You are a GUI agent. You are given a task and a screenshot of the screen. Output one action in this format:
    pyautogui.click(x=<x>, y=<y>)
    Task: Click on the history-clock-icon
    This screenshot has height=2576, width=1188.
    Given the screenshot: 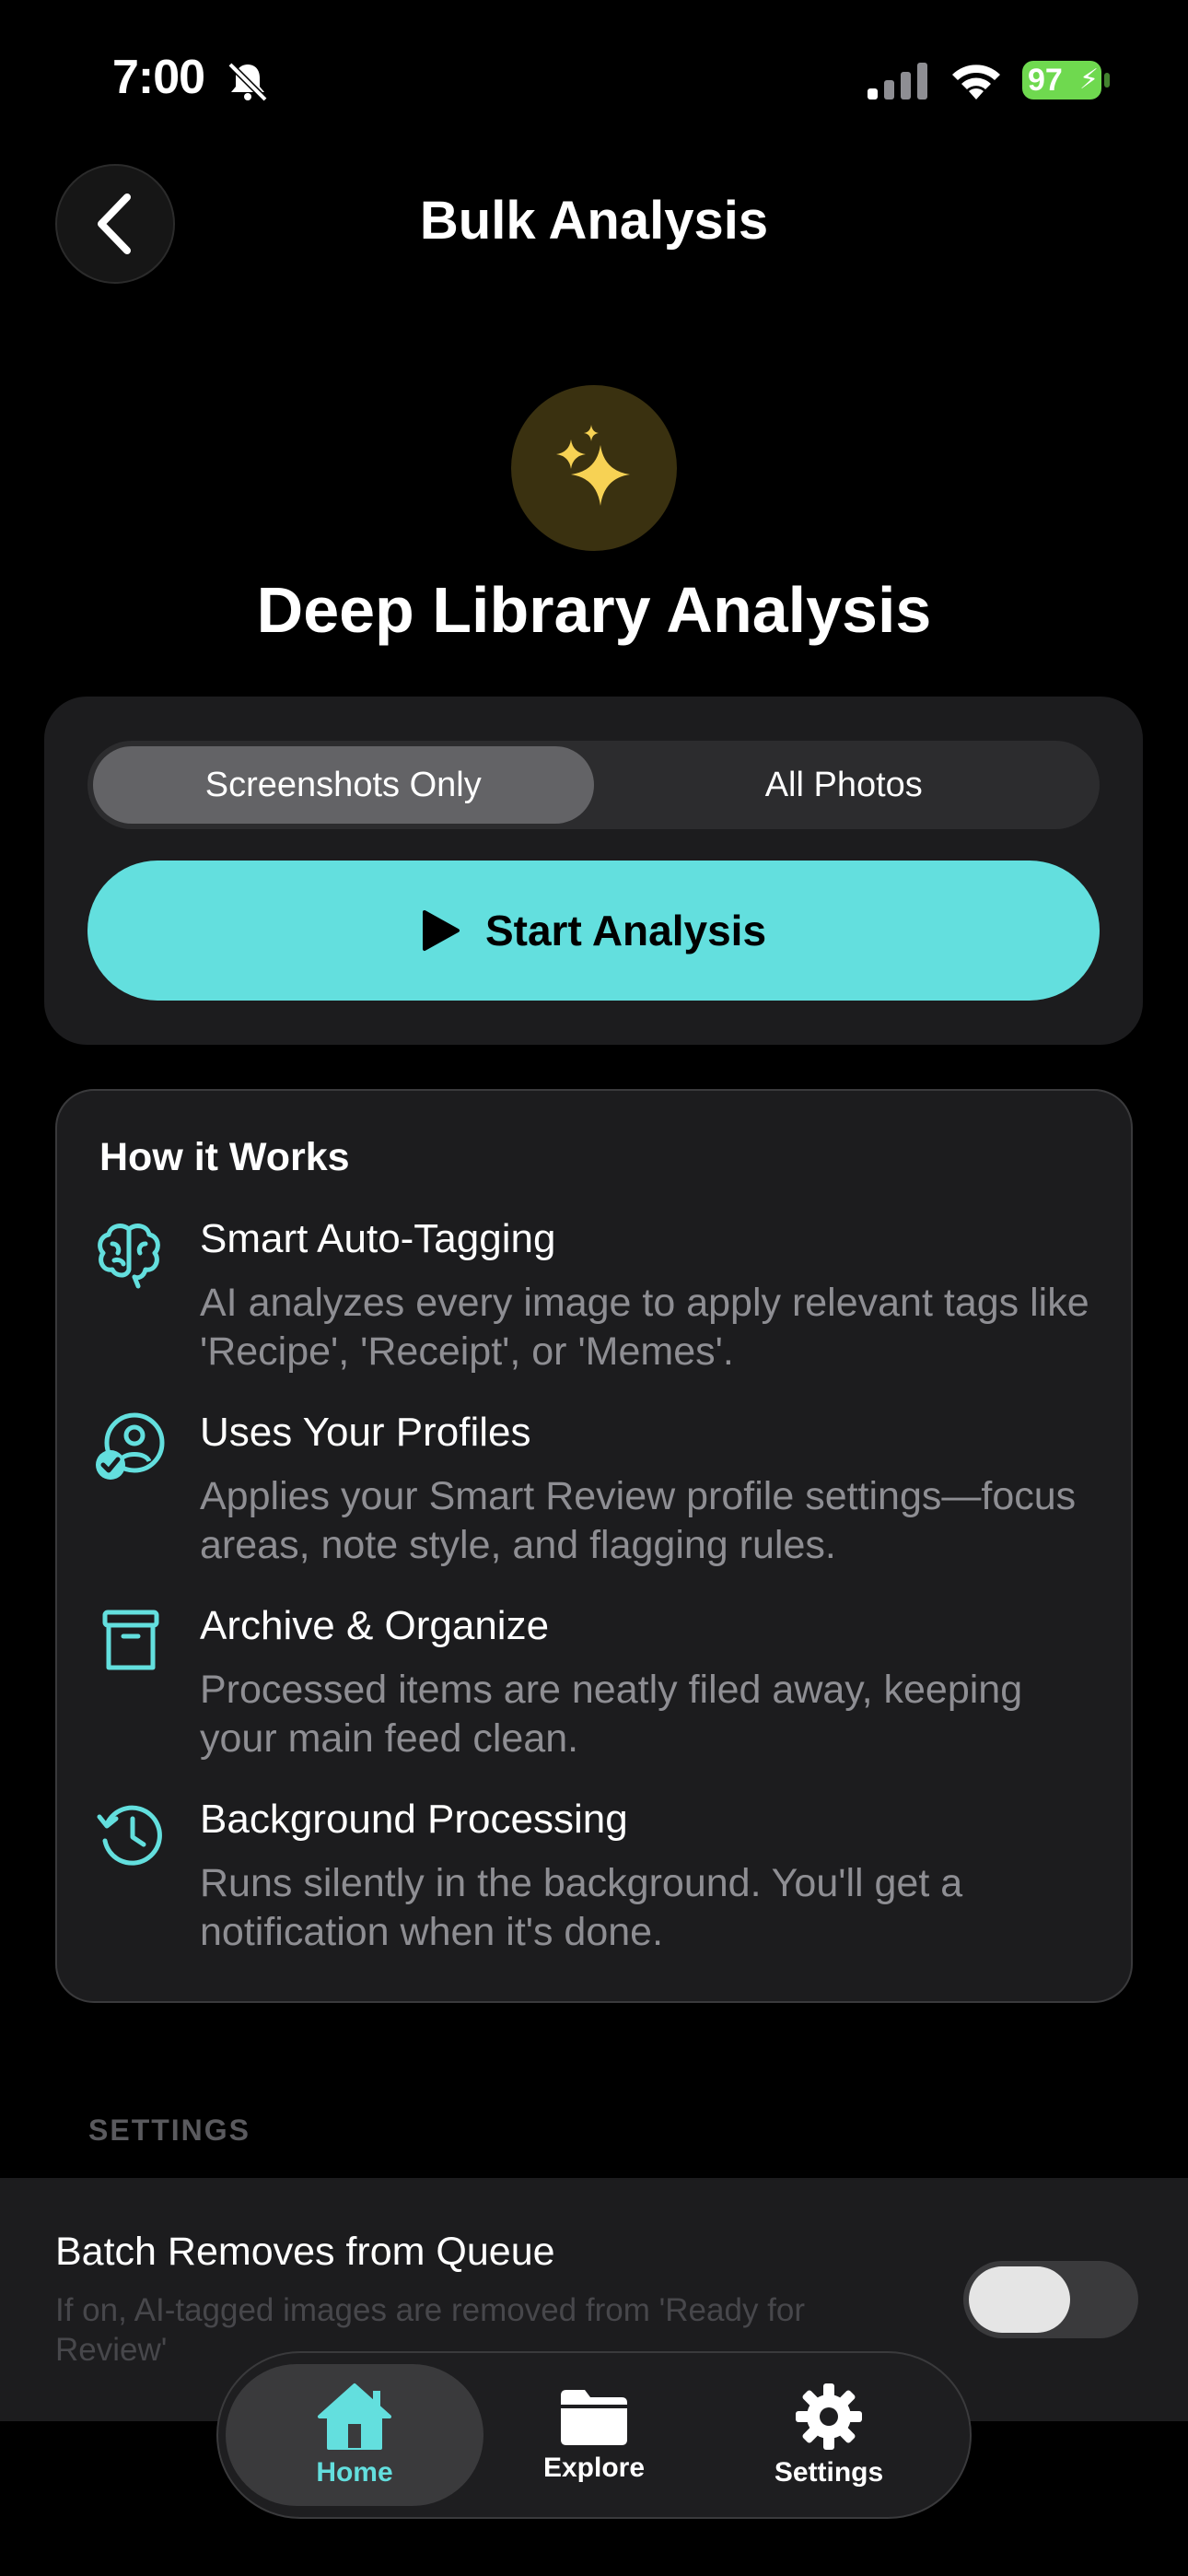 What is the action you would take?
    pyautogui.click(x=129, y=1835)
    